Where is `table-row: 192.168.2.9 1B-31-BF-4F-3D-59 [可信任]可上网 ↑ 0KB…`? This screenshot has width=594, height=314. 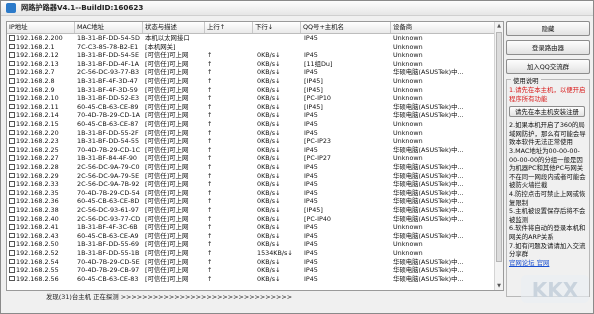 table-row: 192.168.2.9 1B-31-BF-4F-3D-59 [可信任]可上网 ↑ 0KB… is located at coordinates (255, 90).